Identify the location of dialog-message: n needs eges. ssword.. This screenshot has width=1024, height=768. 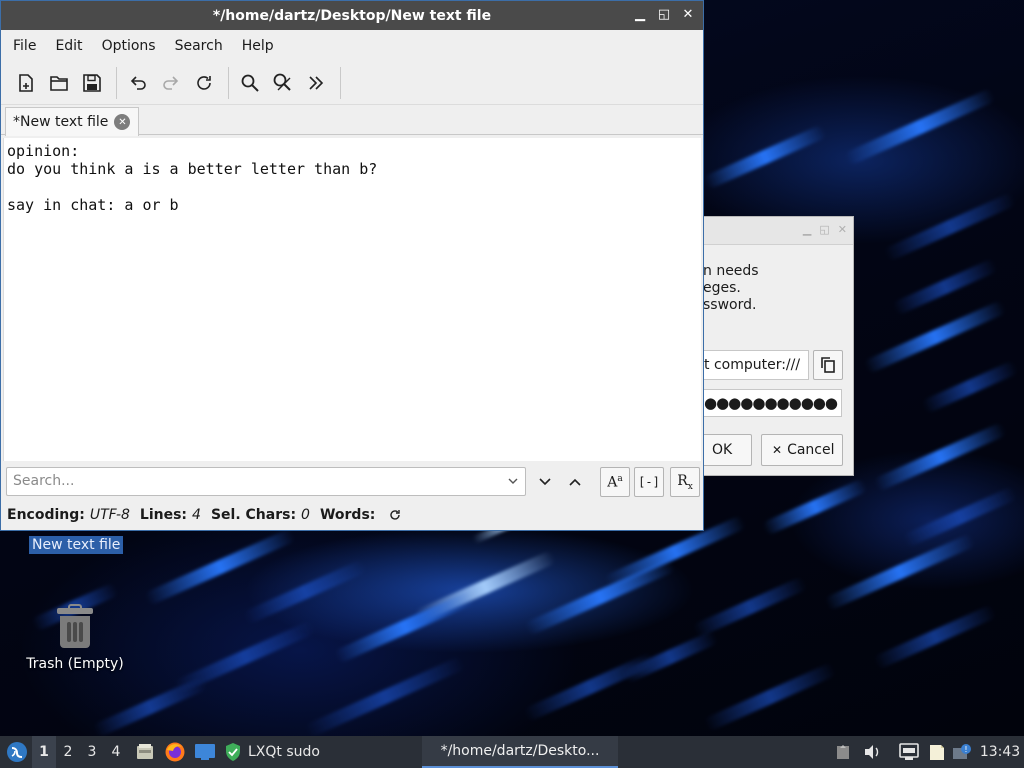
(731, 288).